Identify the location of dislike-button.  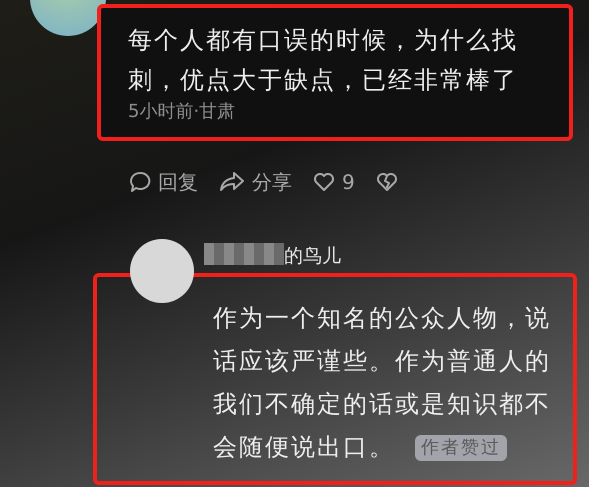
(386, 182).